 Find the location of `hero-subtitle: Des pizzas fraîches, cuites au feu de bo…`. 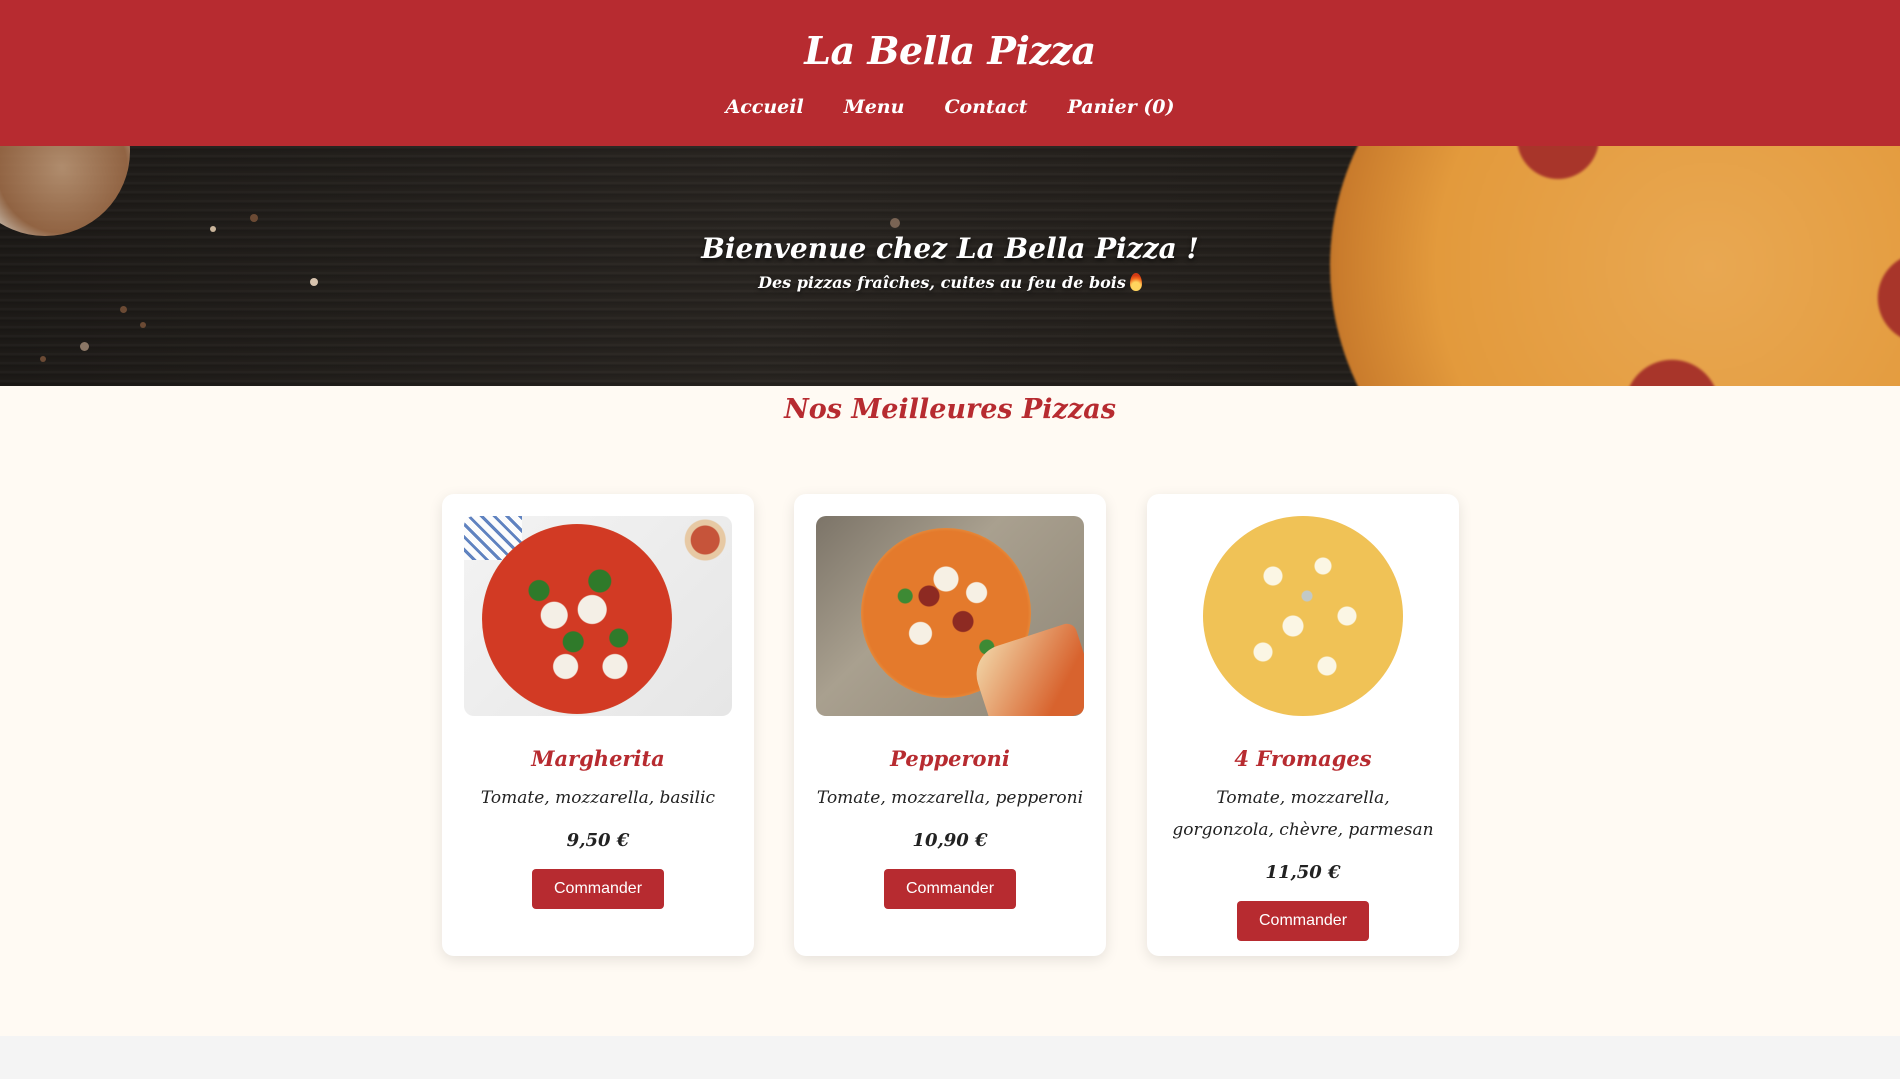

hero-subtitle: Des pizzas fraîches, cuites au feu de bo… is located at coordinates (950, 282).